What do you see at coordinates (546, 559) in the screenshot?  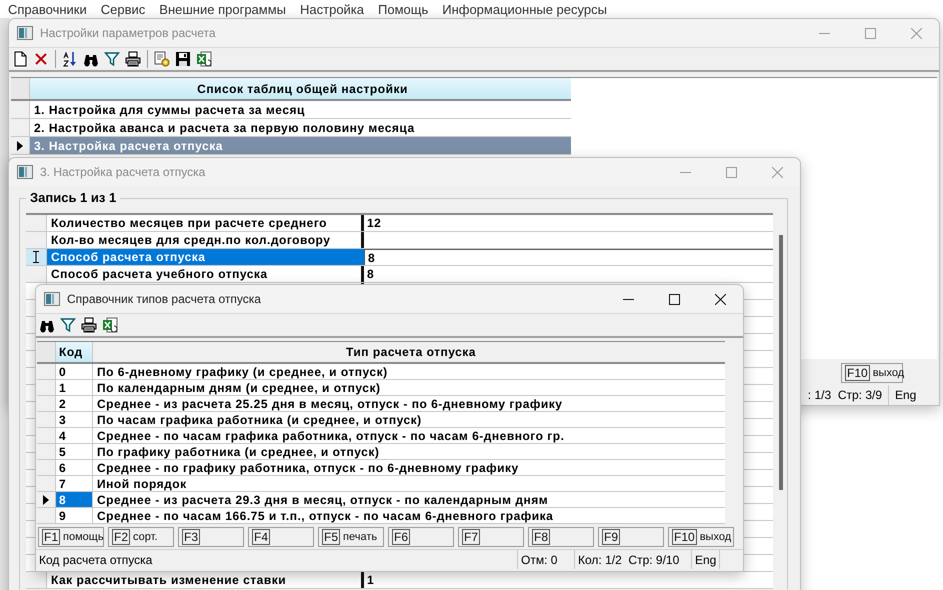 I see `status-text: Отм: 0` at bounding box center [546, 559].